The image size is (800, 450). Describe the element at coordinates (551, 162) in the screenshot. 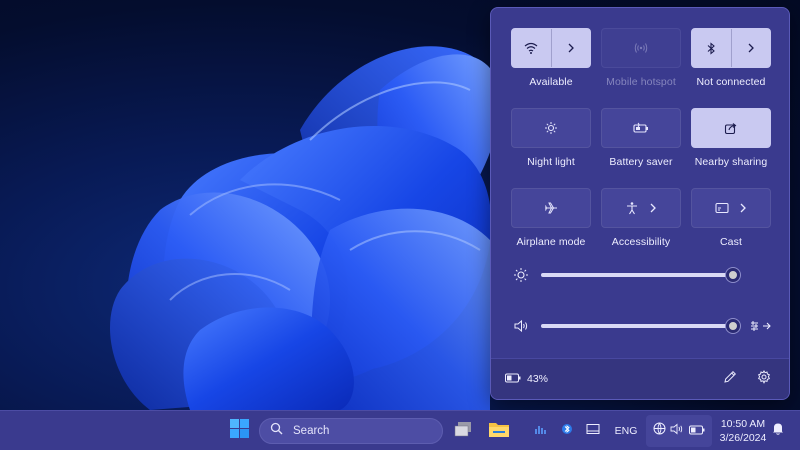

I see `night-light-tile-label: Night light` at that location.